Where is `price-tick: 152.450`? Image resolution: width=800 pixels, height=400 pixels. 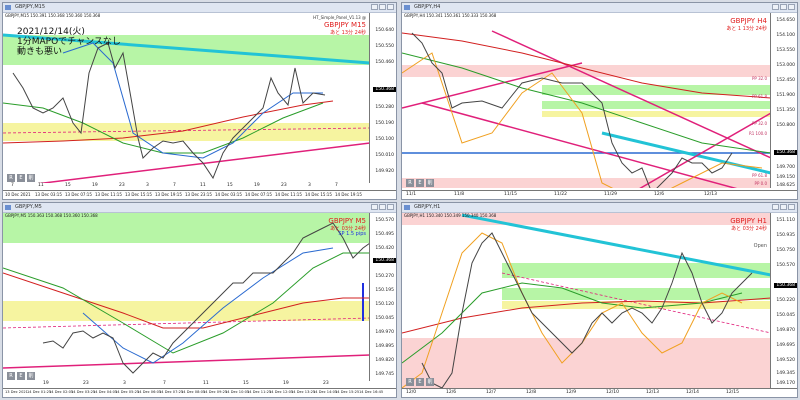
price-tick: 152.450 is located at coordinates (785, 80).